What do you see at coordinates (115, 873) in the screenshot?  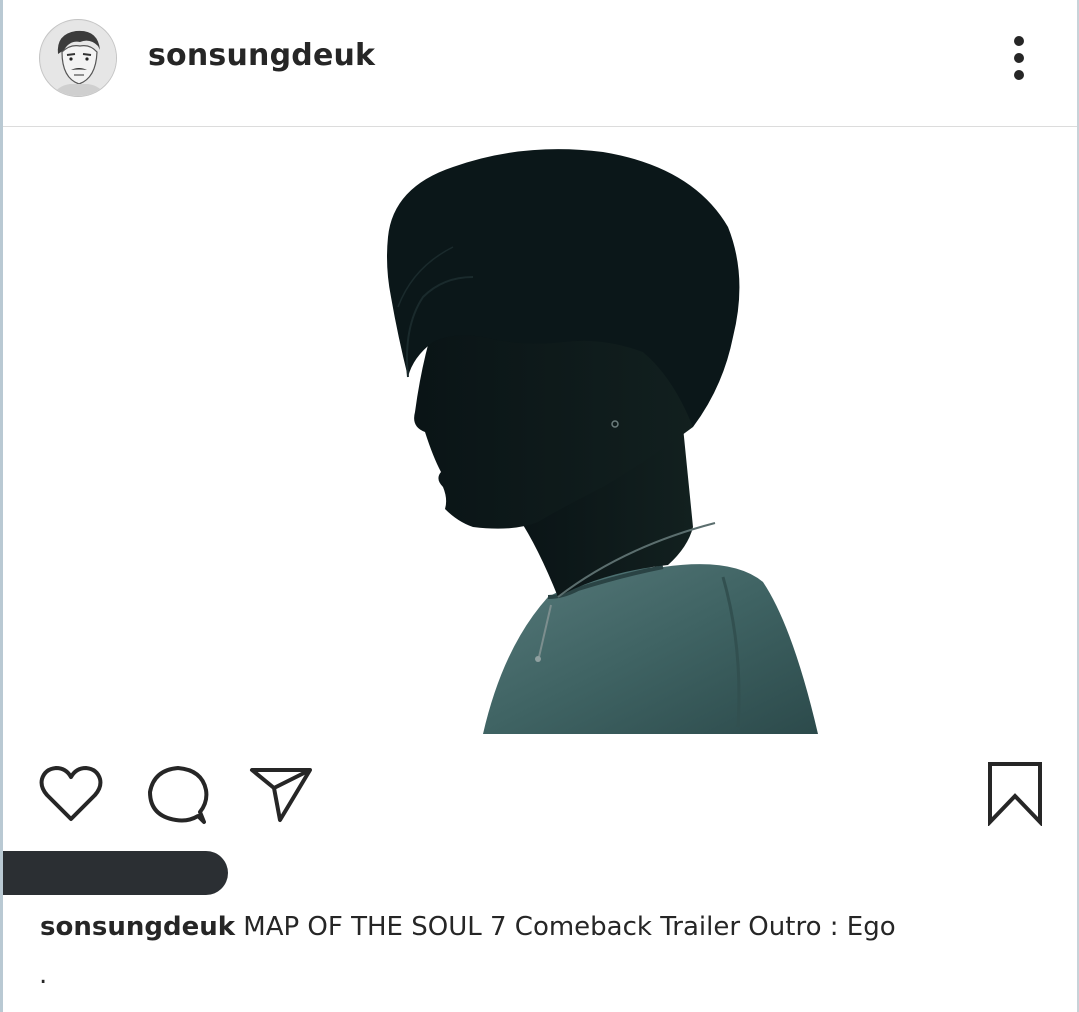 I see `redacted-likes-bar` at bounding box center [115, 873].